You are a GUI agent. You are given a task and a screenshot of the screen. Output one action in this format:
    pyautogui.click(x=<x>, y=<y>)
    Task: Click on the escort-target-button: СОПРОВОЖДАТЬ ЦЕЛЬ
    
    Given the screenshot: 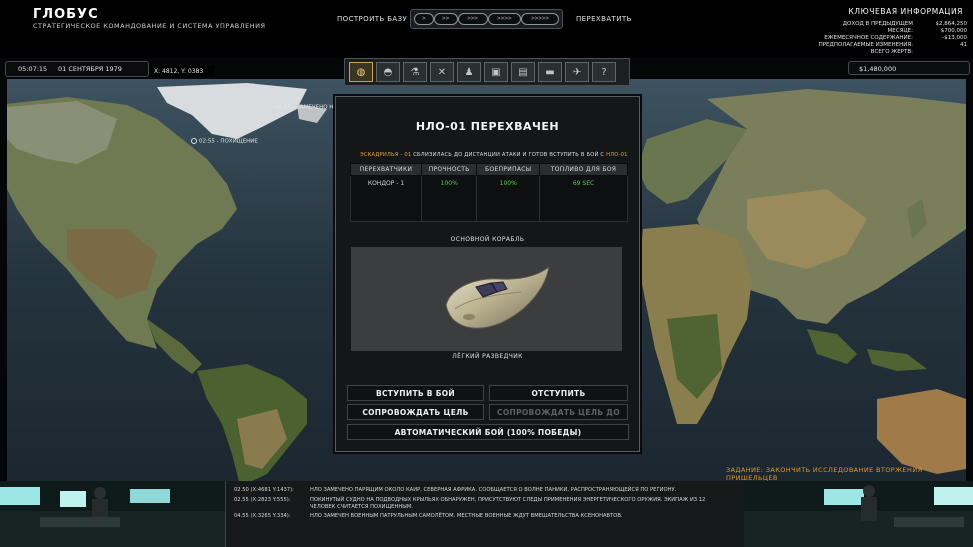 What is the action you would take?
    pyautogui.click(x=415, y=412)
    